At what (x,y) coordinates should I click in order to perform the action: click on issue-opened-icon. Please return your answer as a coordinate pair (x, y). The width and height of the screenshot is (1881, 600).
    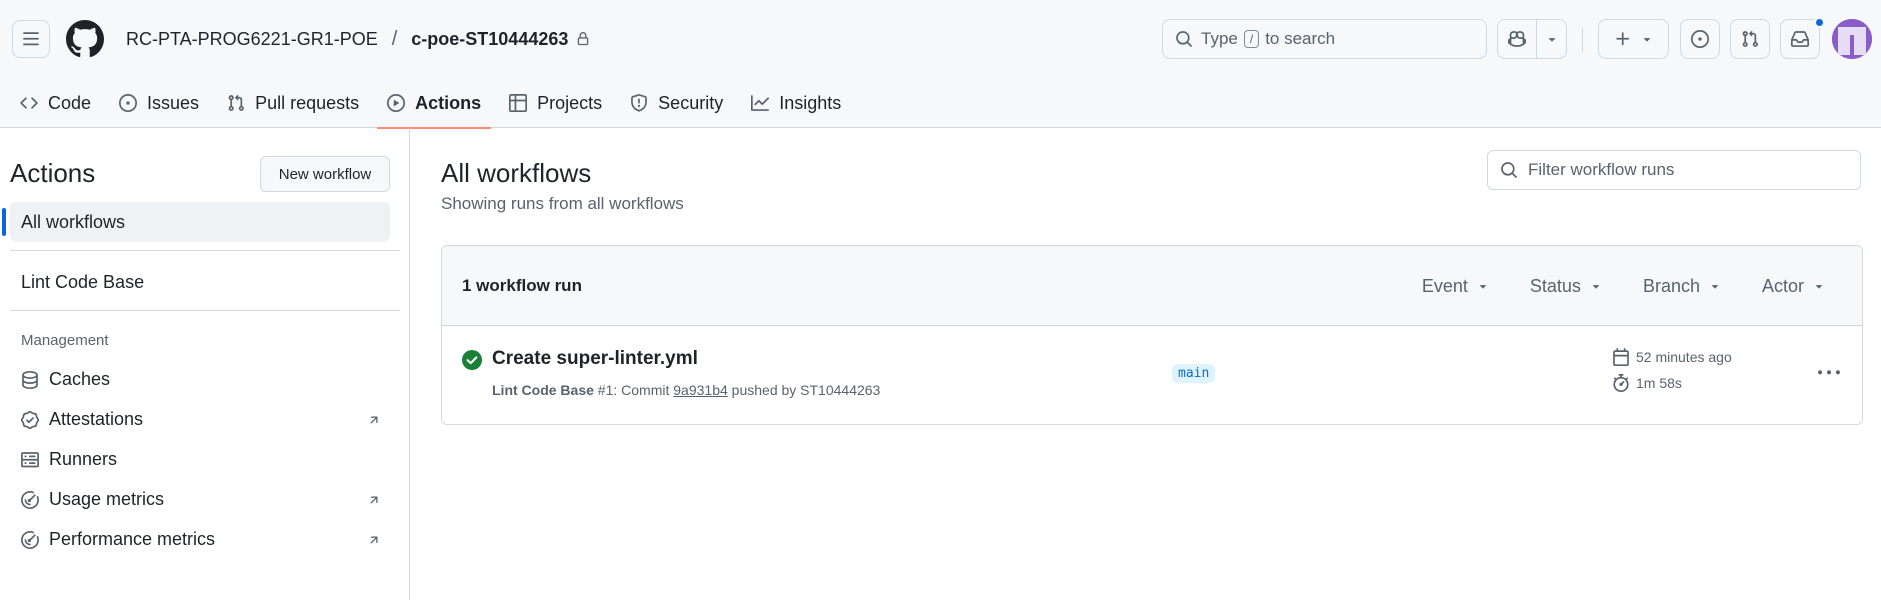
    Looking at the image, I should click on (1700, 39).